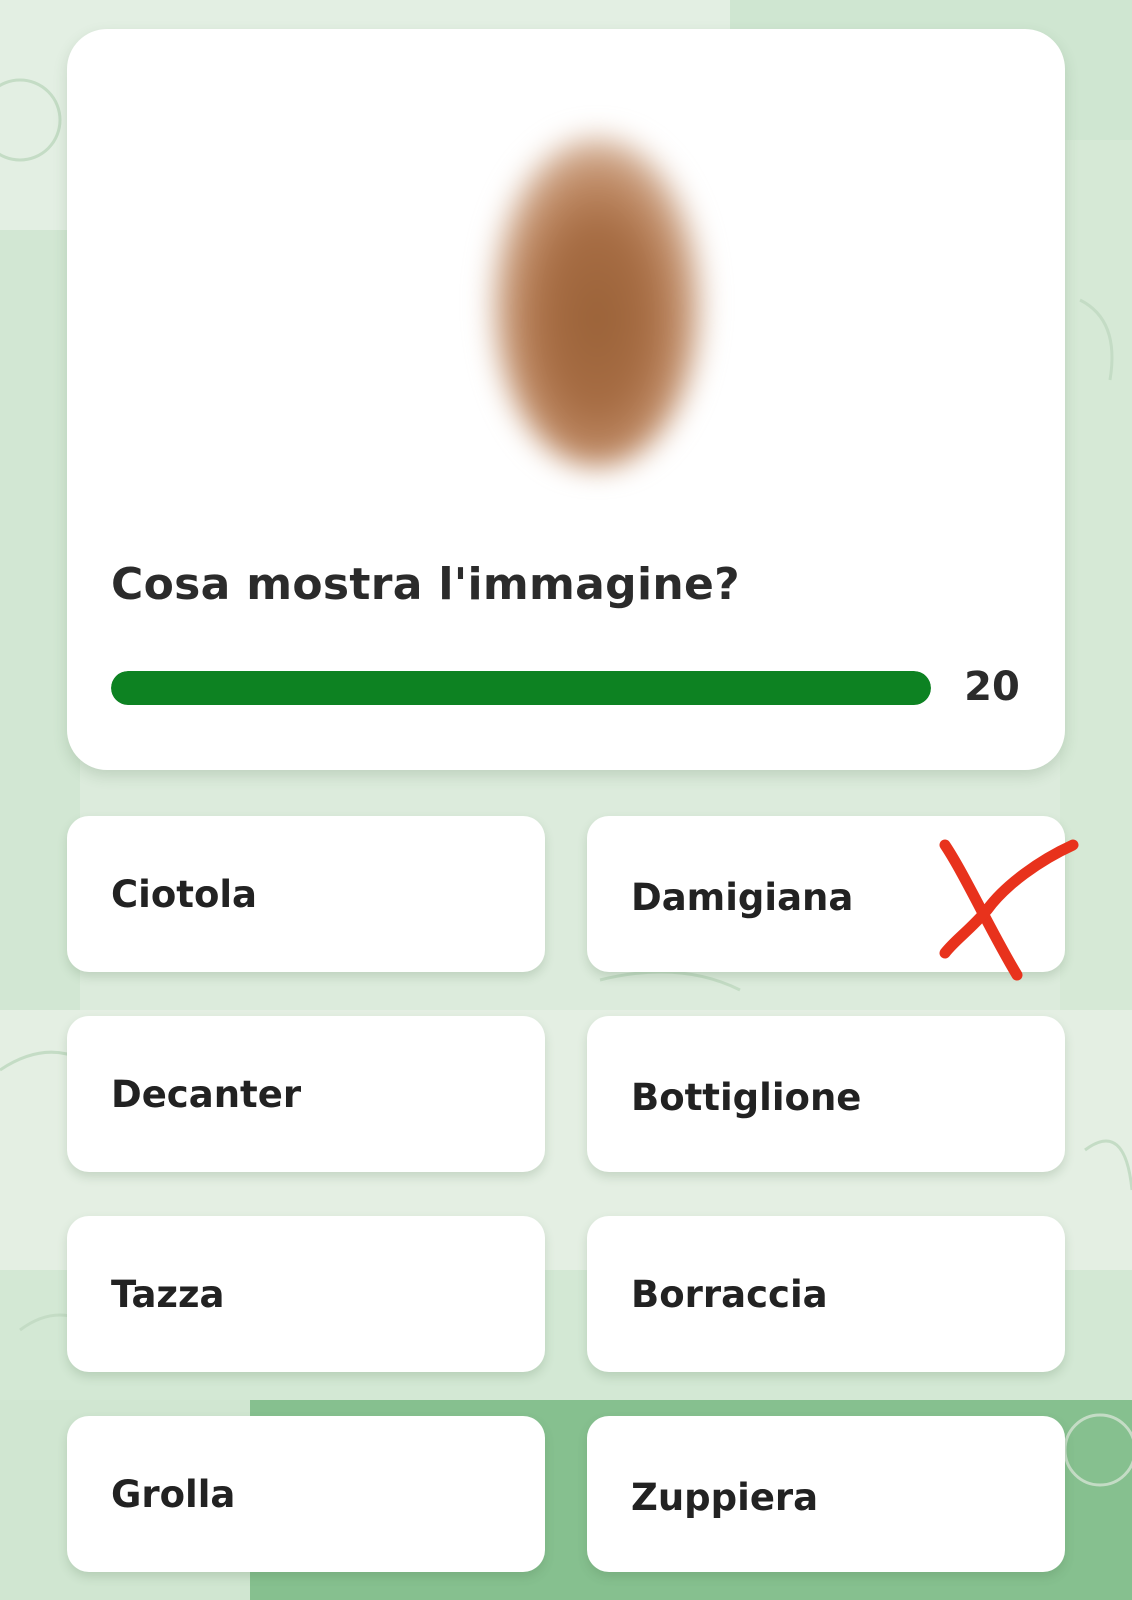  What do you see at coordinates (597, 302) in the screenshot?
I see `blurred-object-image` at bounding box center [597, 302].